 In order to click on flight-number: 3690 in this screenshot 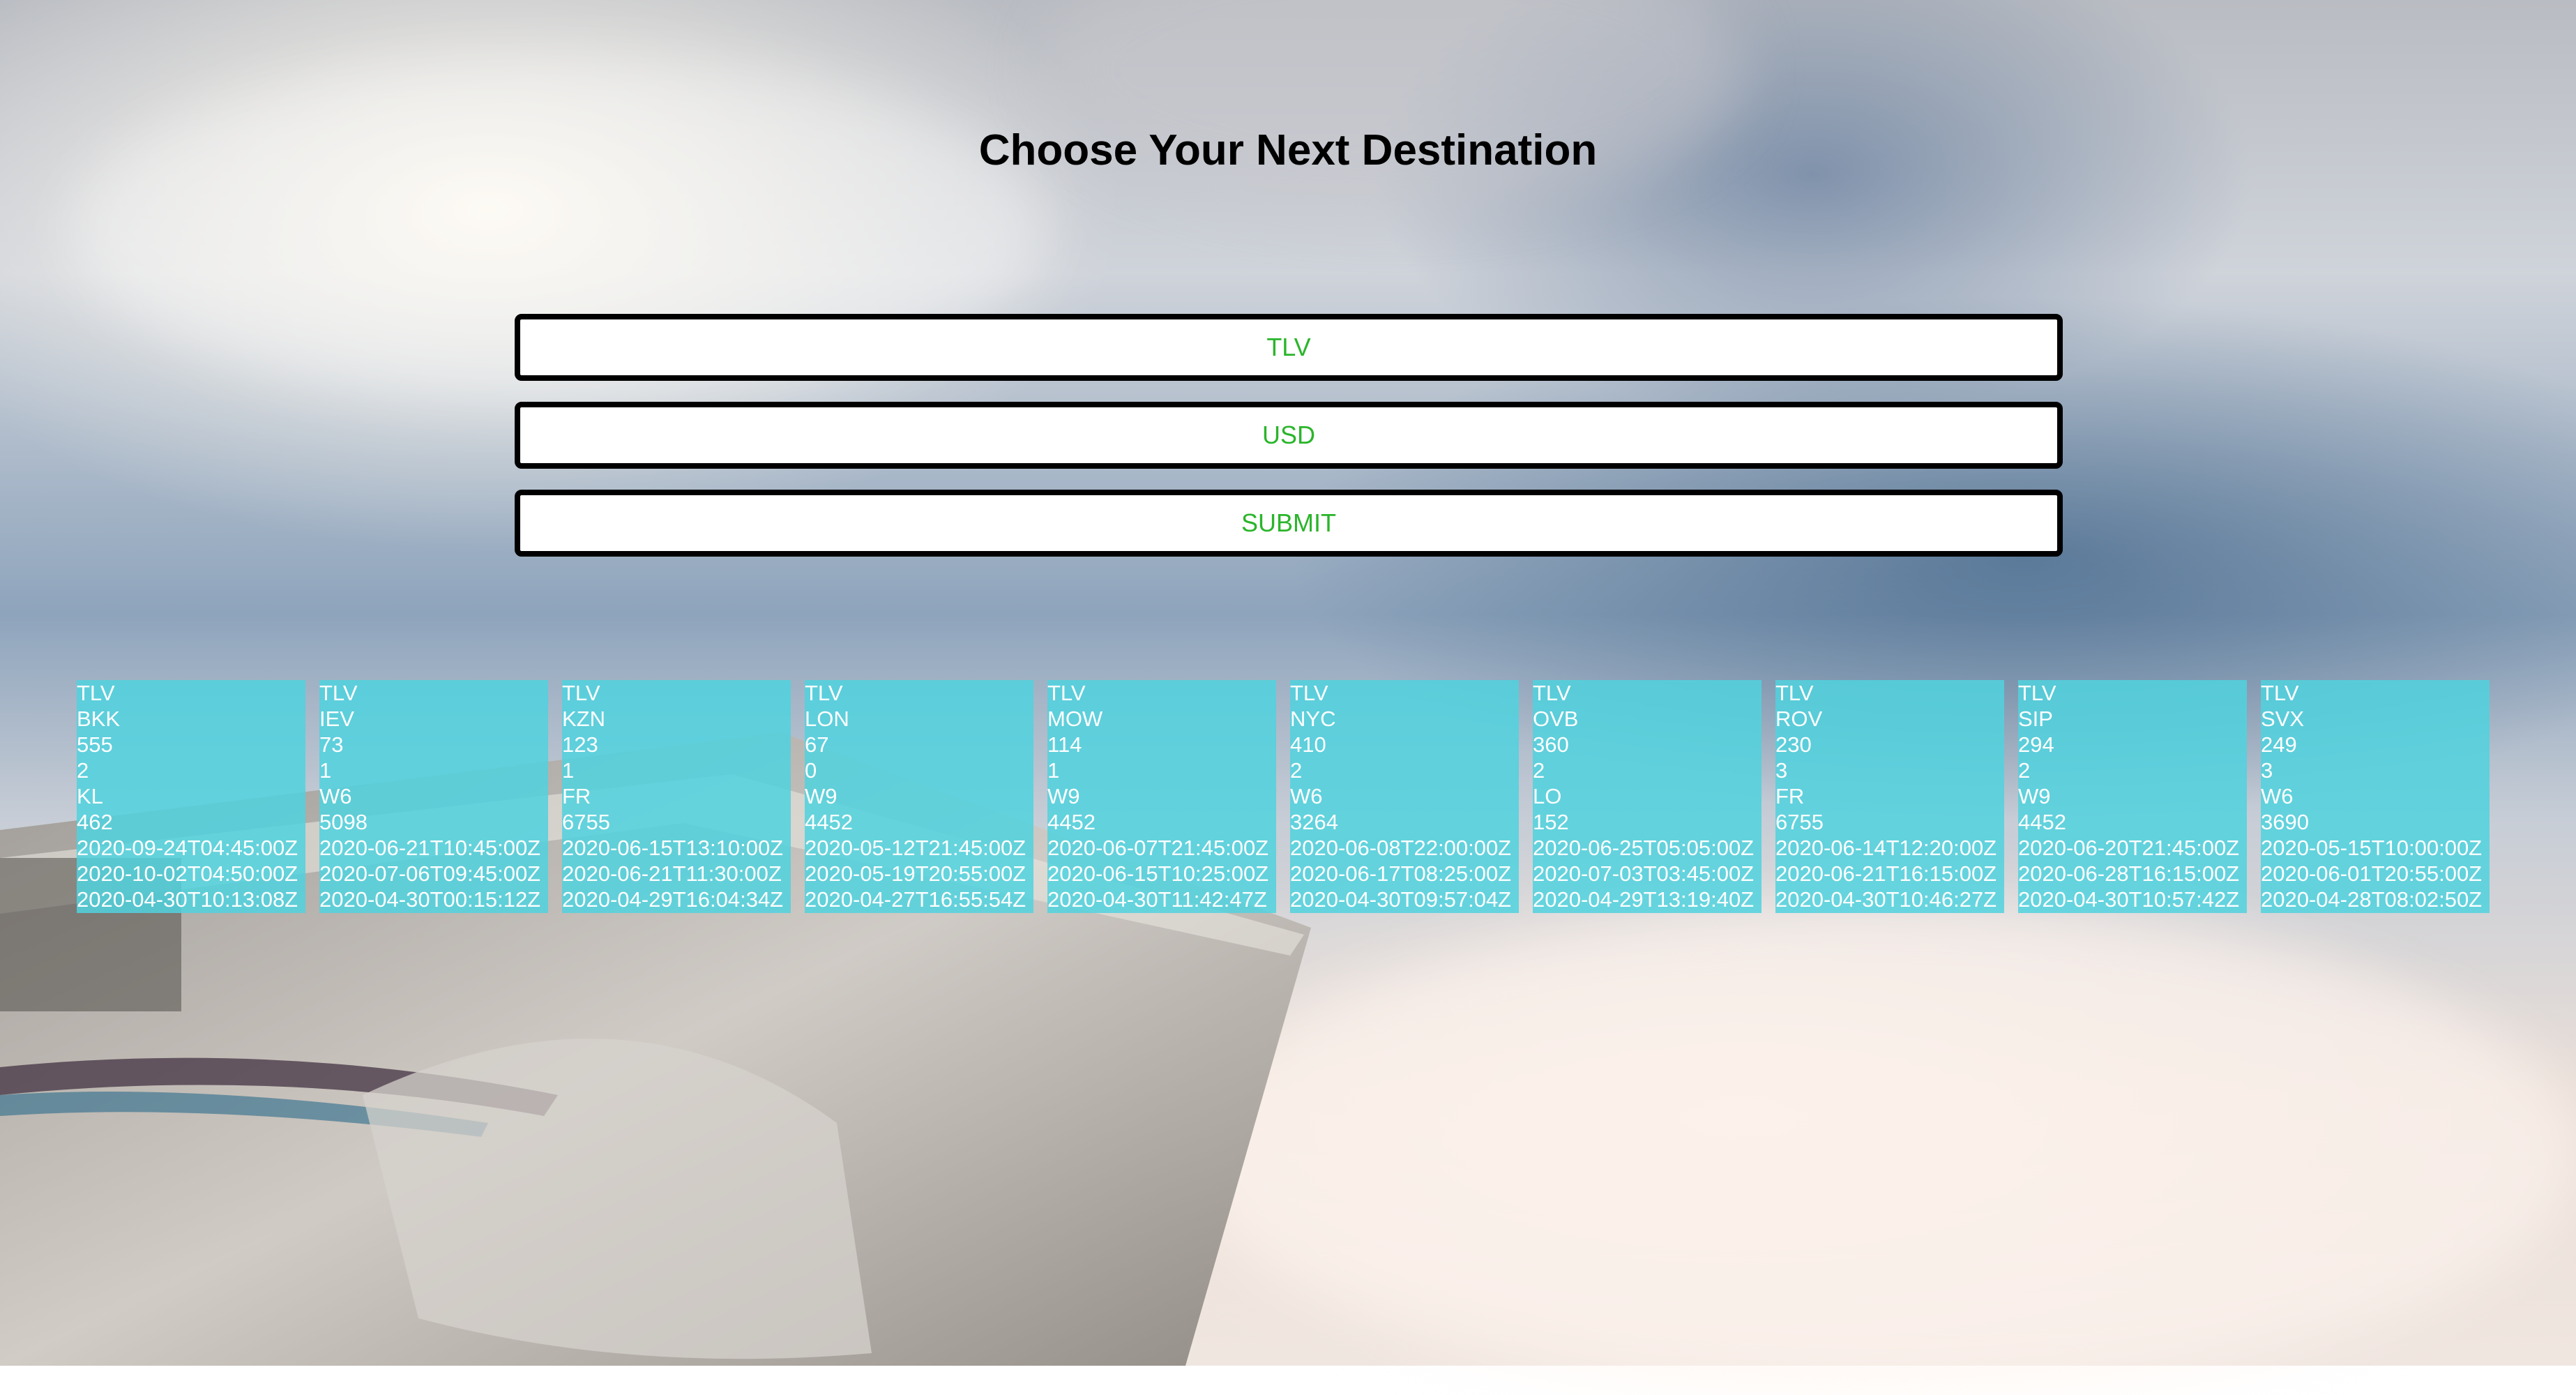, I will do `click(2285, 822)`.